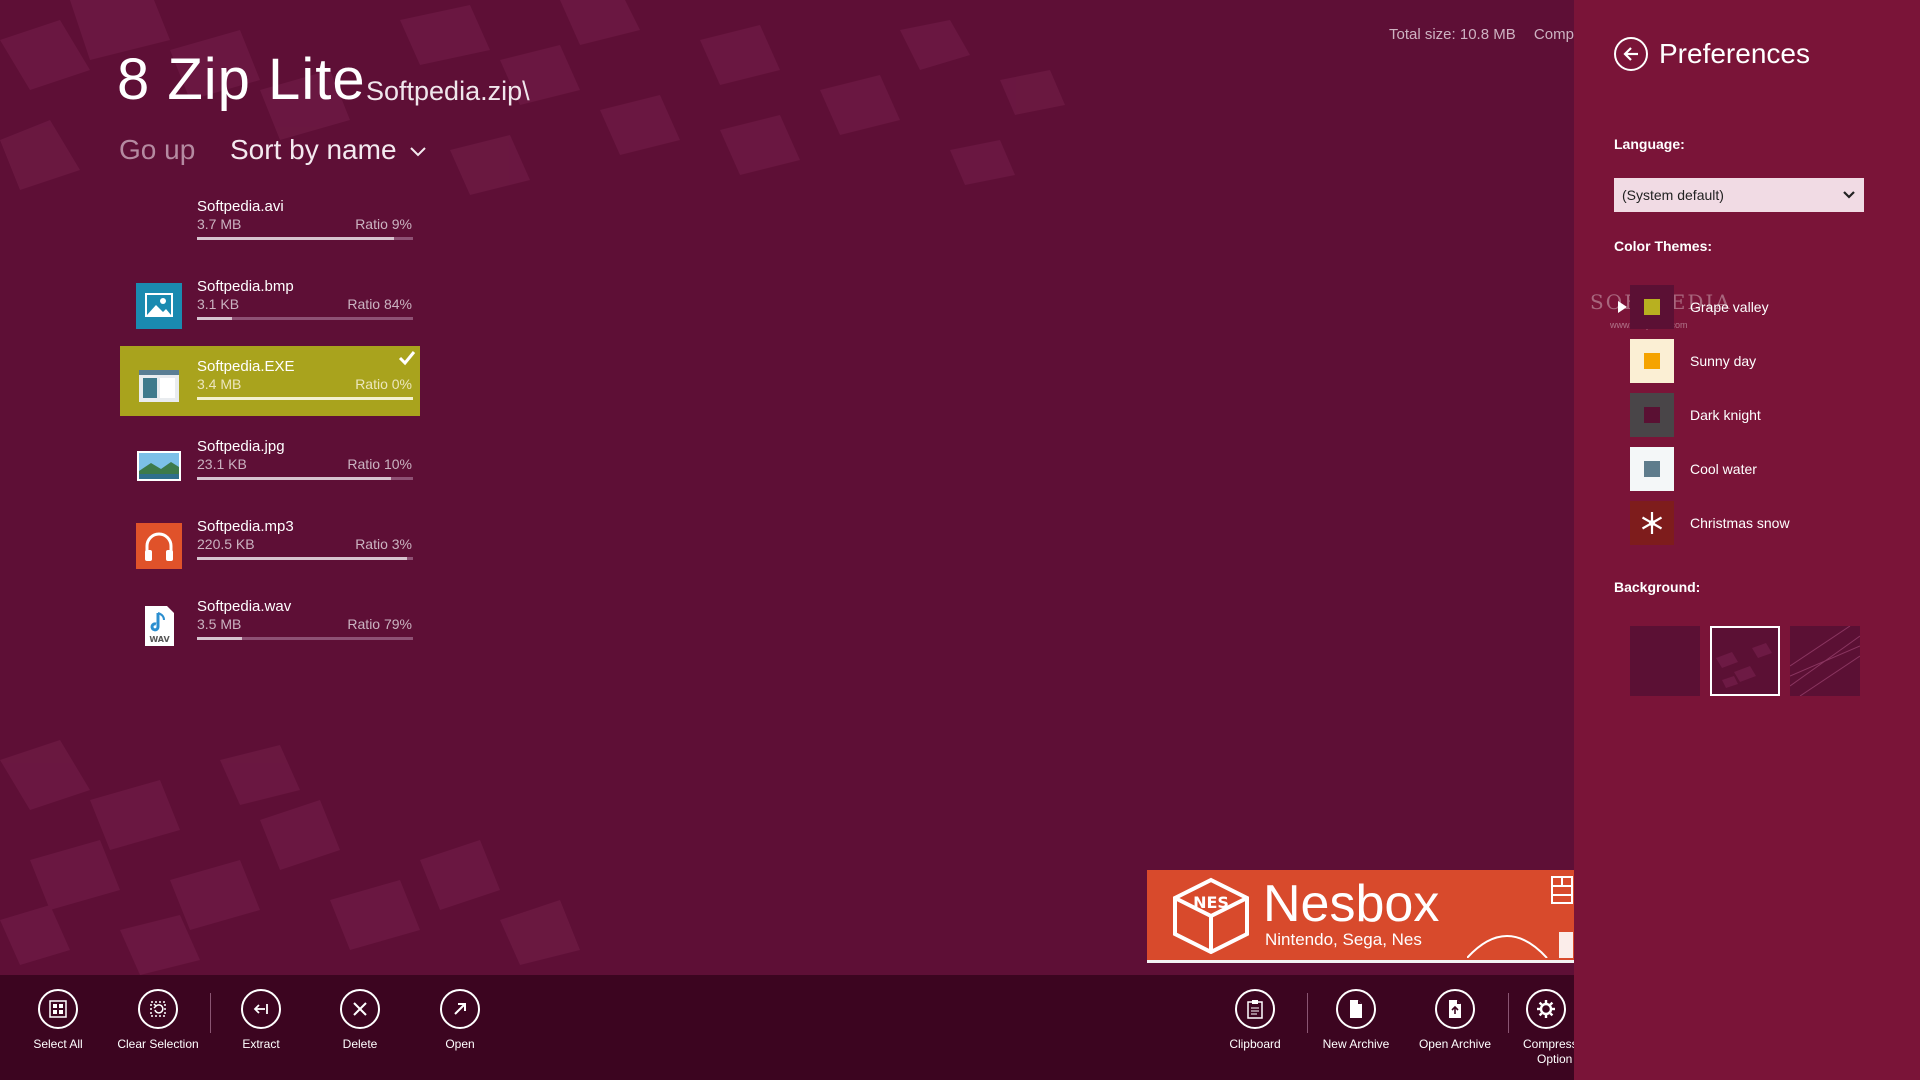 This screenshot has width=1920, height=1080. What do you see at coordinates (383, 384) in the screenshot?
I see `file-ratio: Ratio 0%` at bounding box center [383, 384].